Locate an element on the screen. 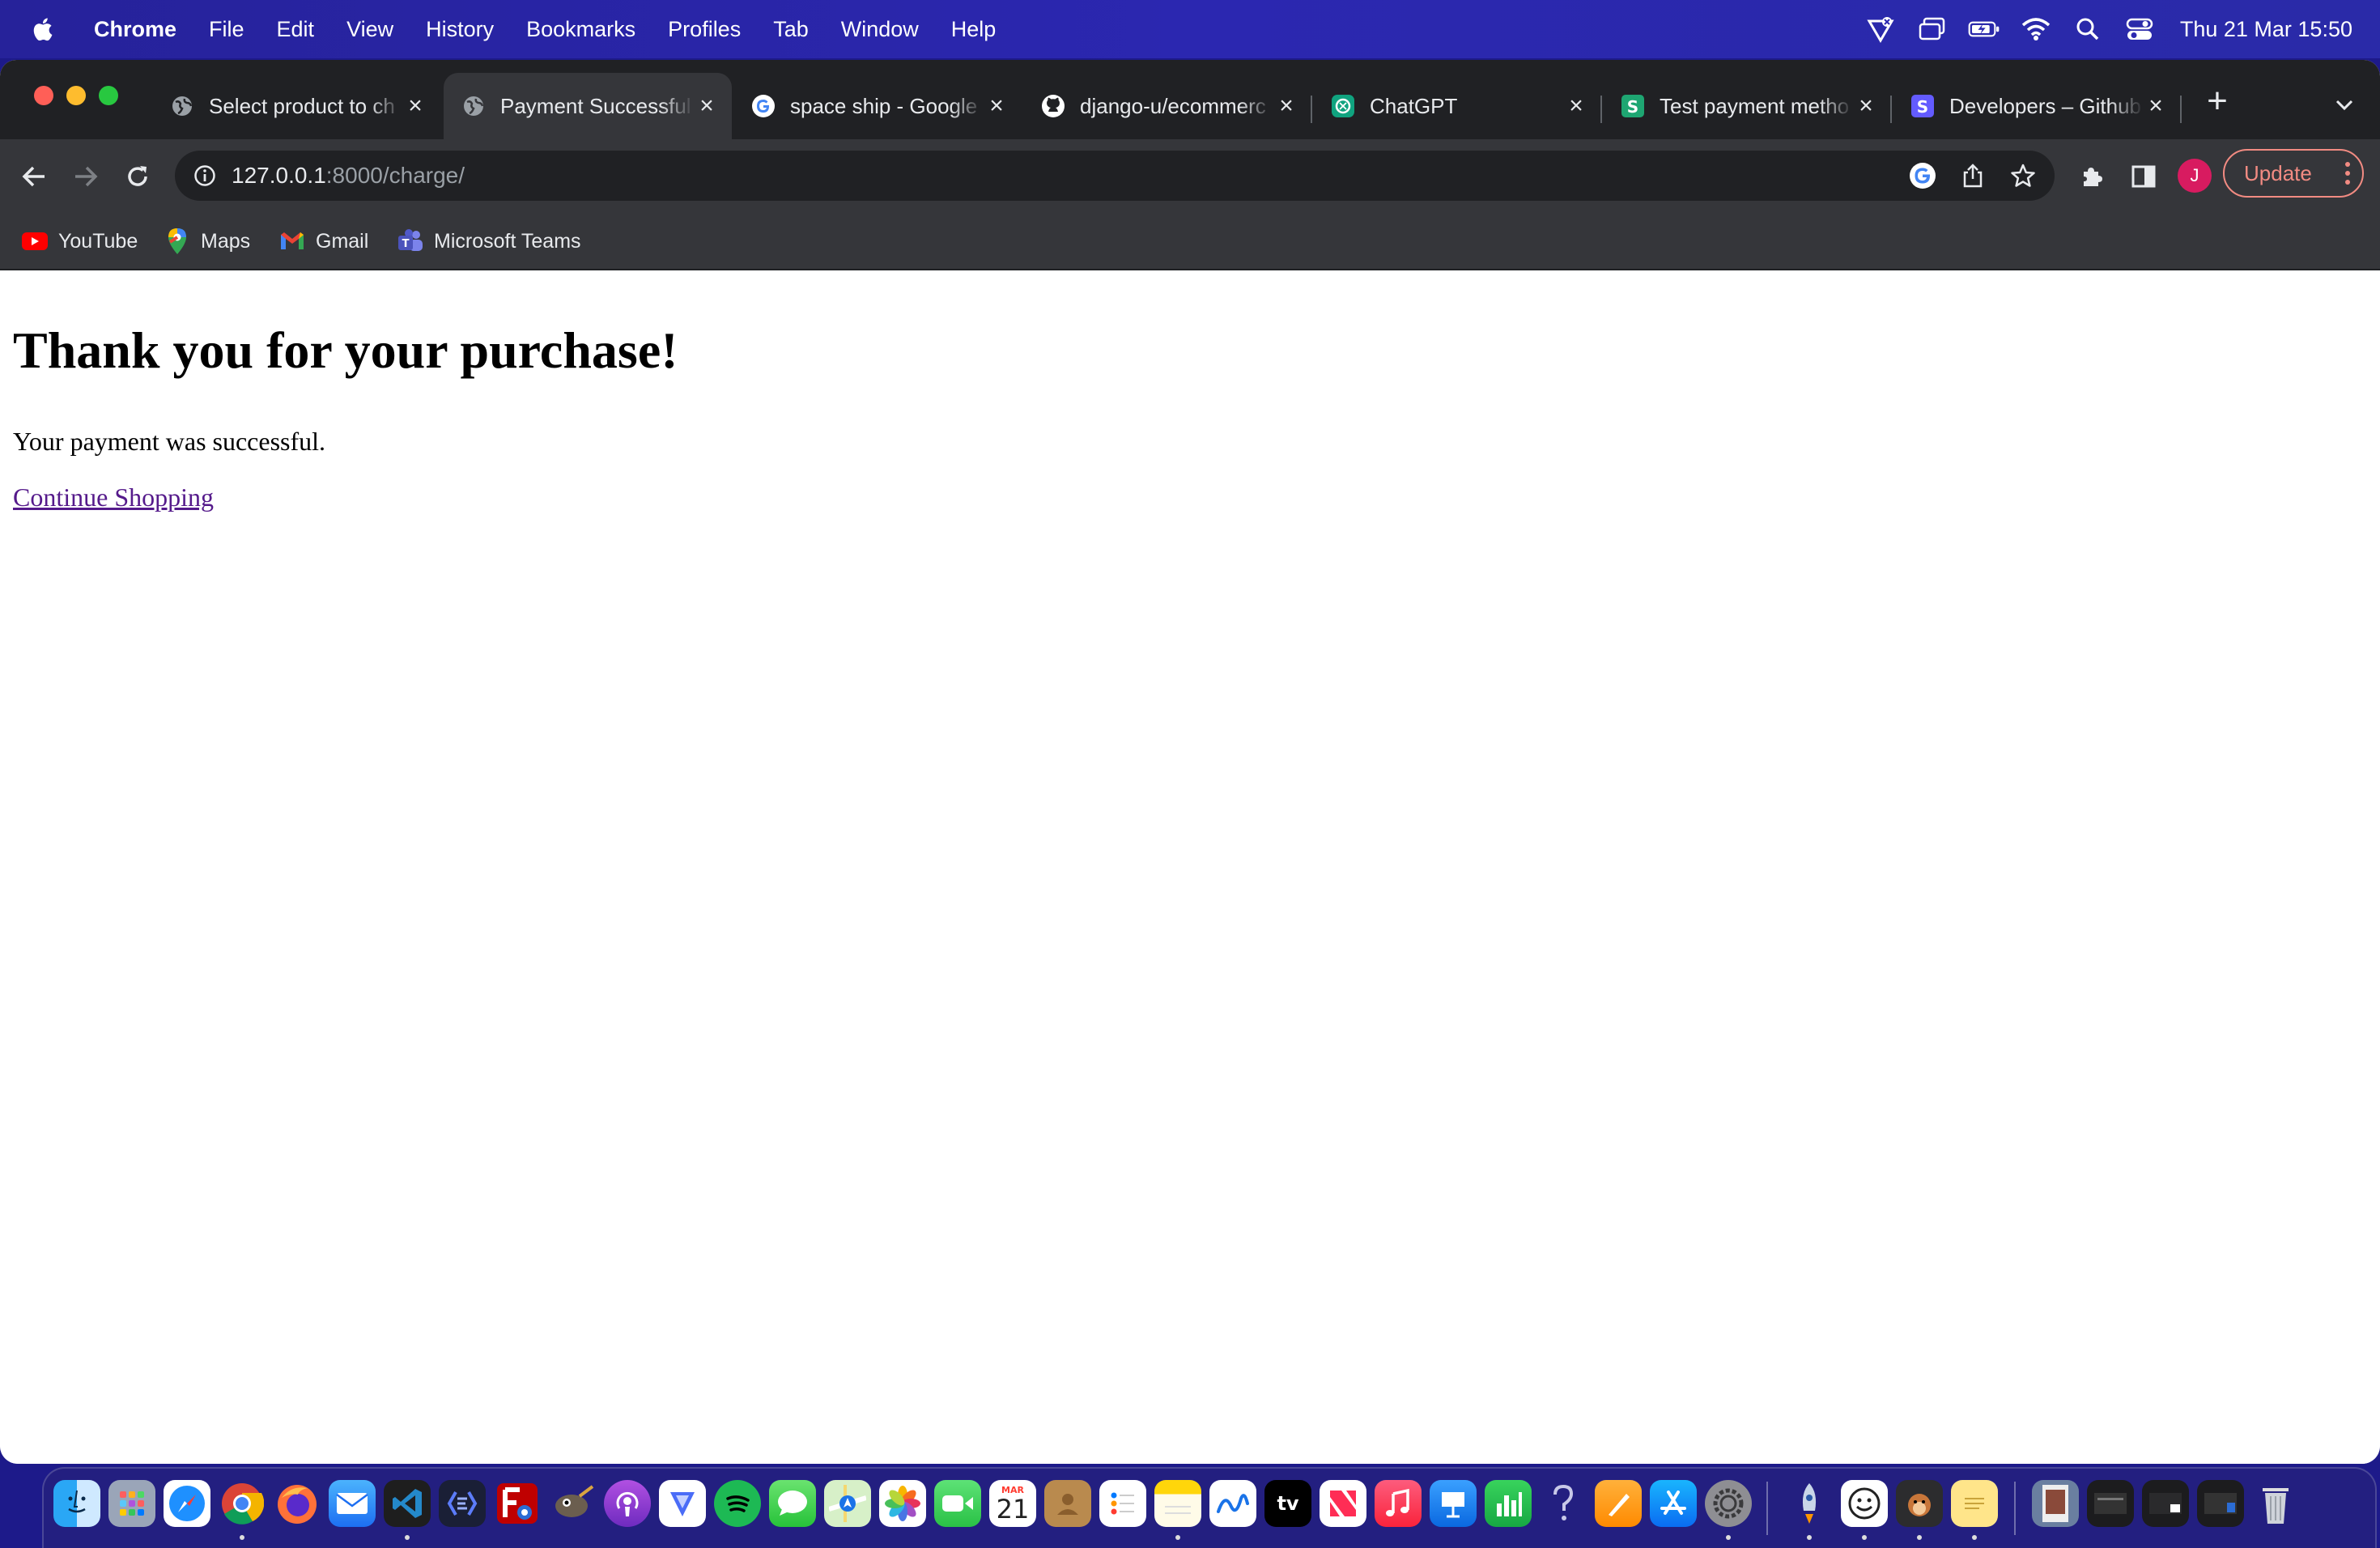  tab-select-product: Select product to ch × is located at coordinates (296, 106).